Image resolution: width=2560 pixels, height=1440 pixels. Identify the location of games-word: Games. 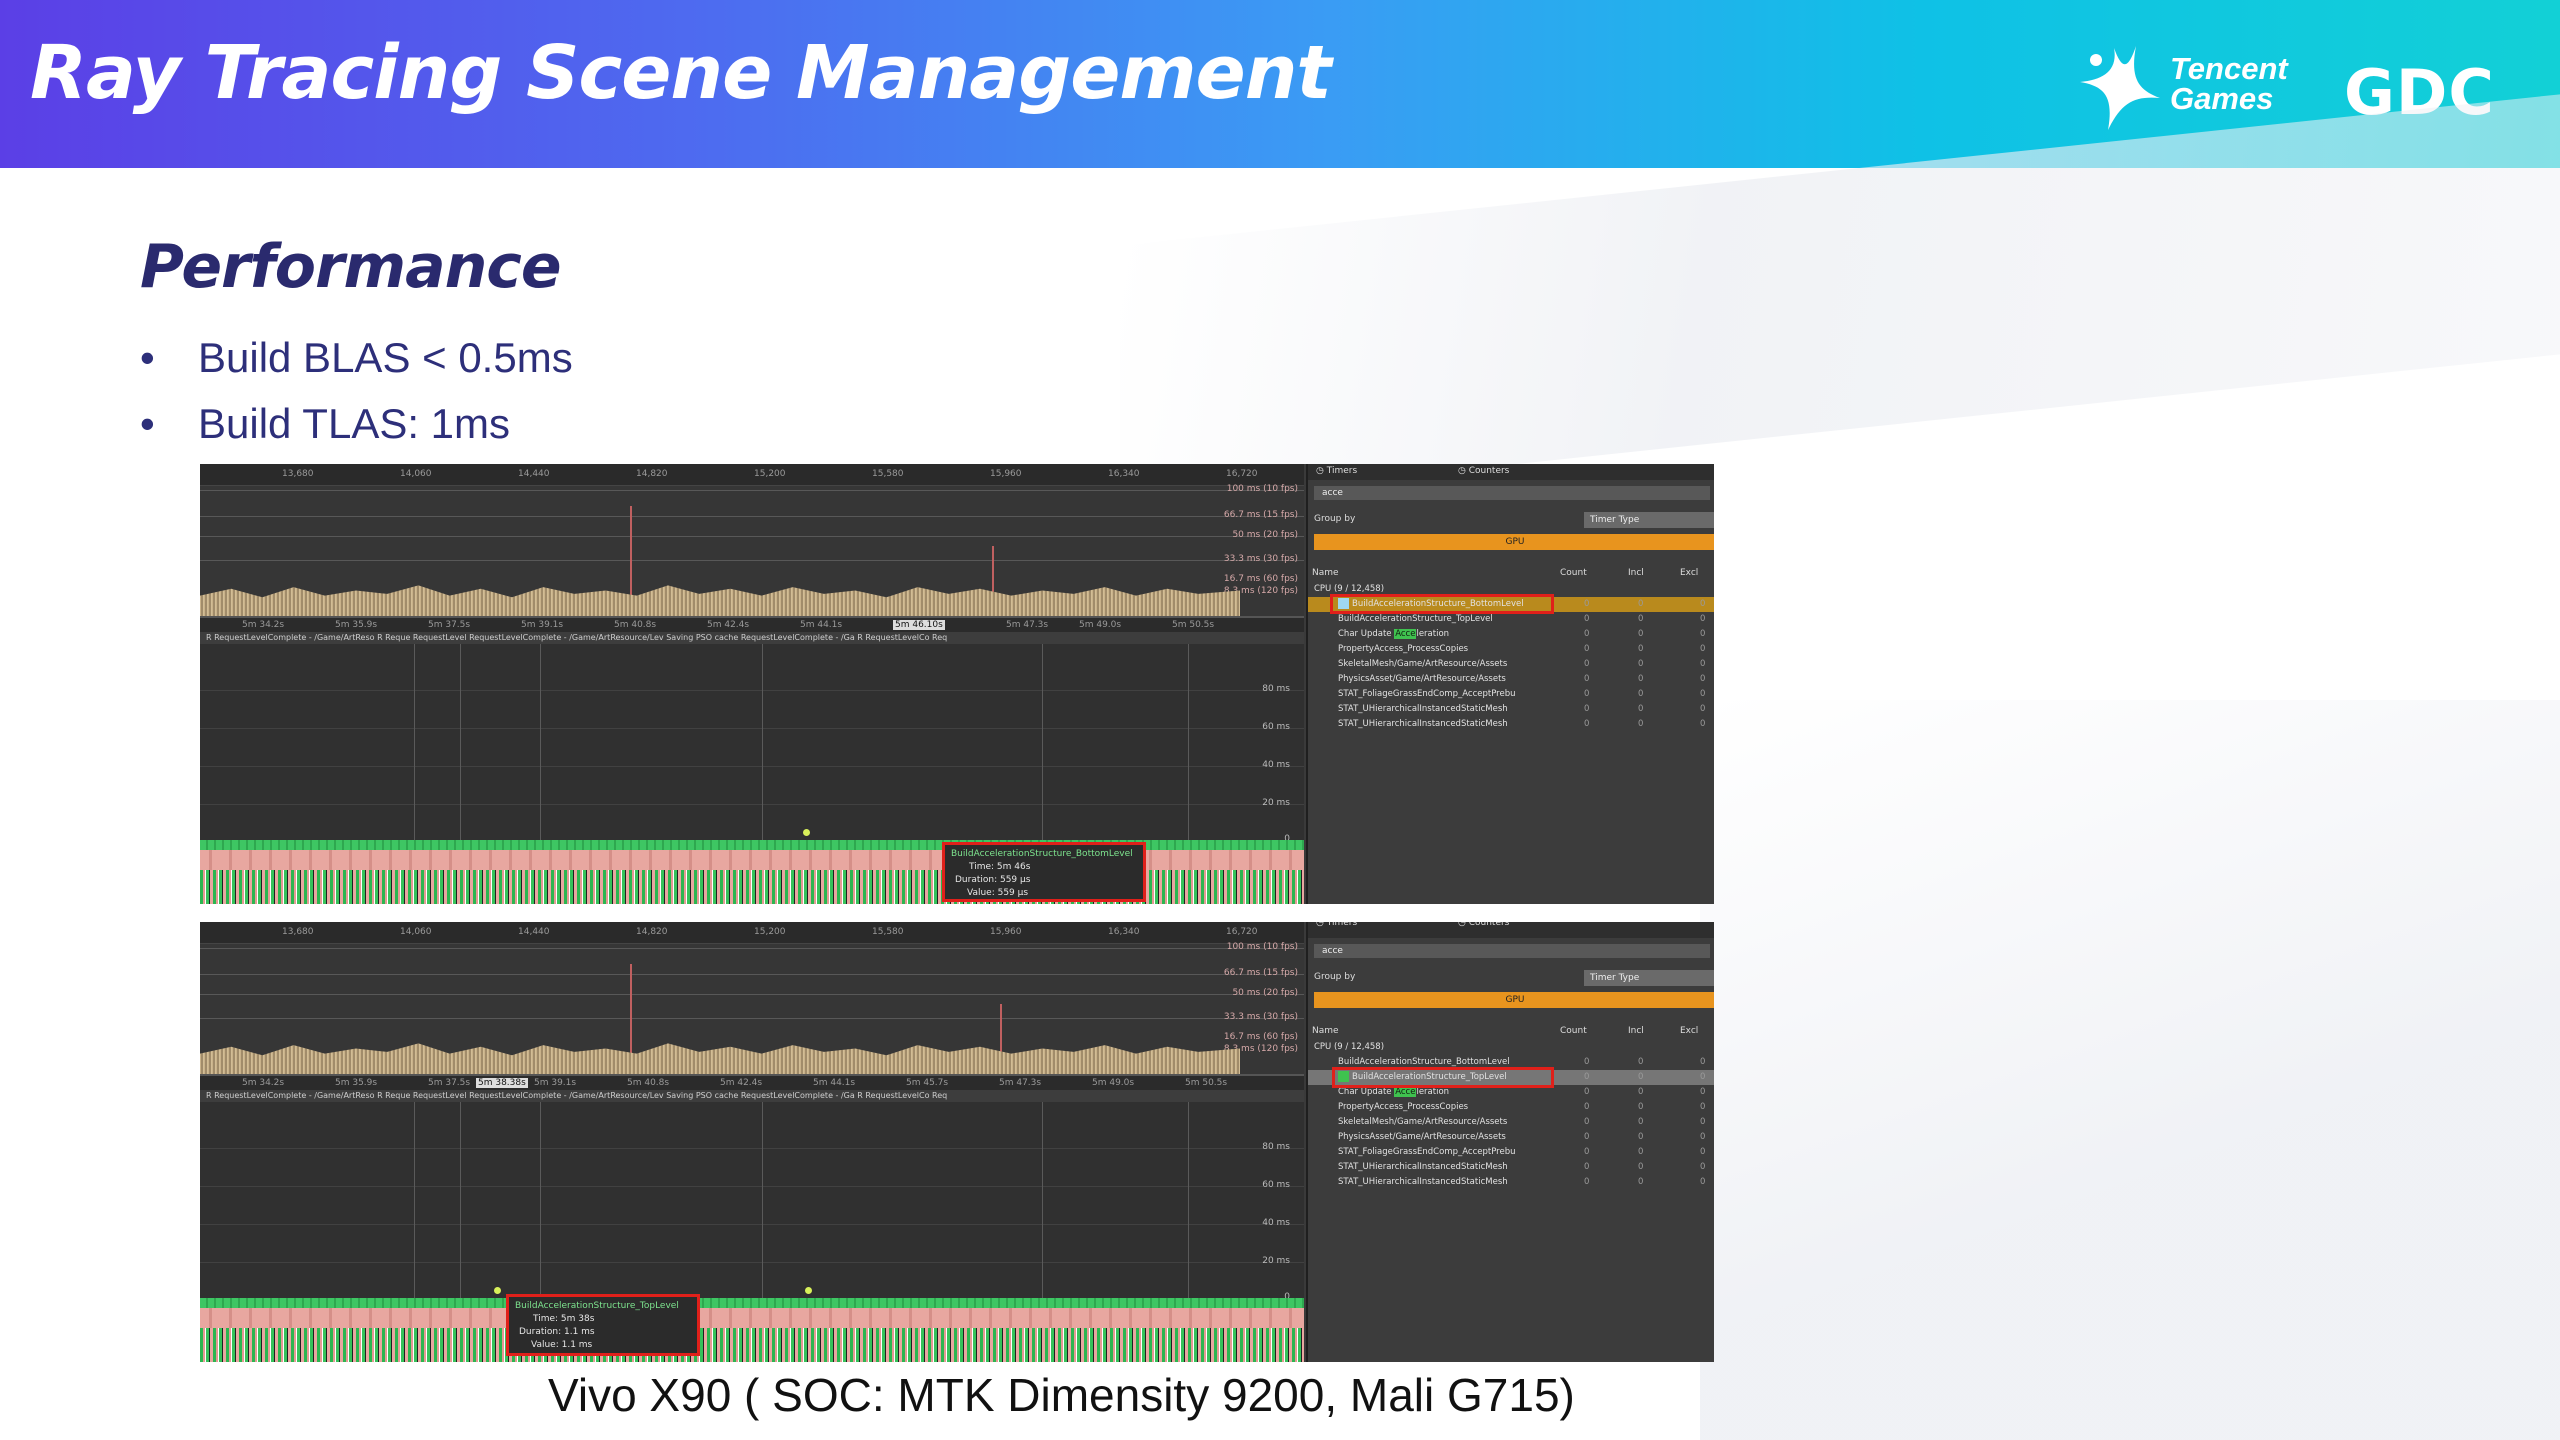
(2222, 98).